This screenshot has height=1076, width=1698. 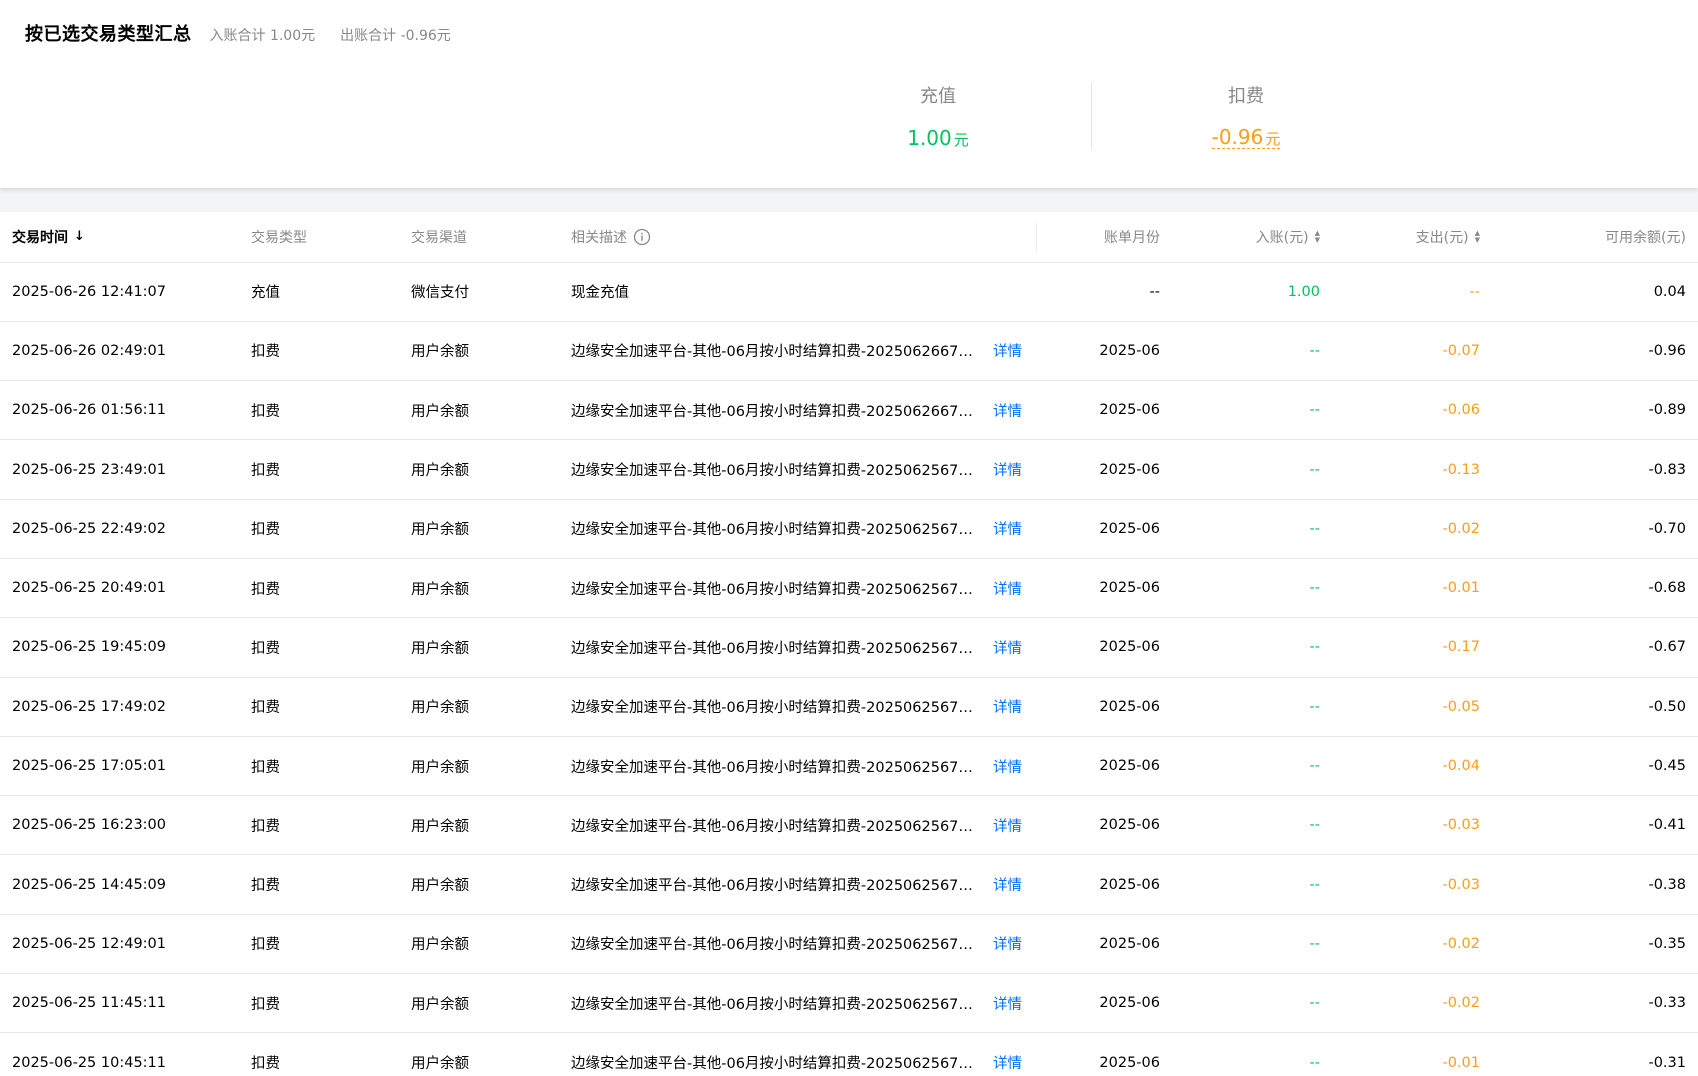 What do you see at coordinates (79, 236) in the screenshot?
I see `sort-desc-icon: ↓` at bounding box center [79, 236].